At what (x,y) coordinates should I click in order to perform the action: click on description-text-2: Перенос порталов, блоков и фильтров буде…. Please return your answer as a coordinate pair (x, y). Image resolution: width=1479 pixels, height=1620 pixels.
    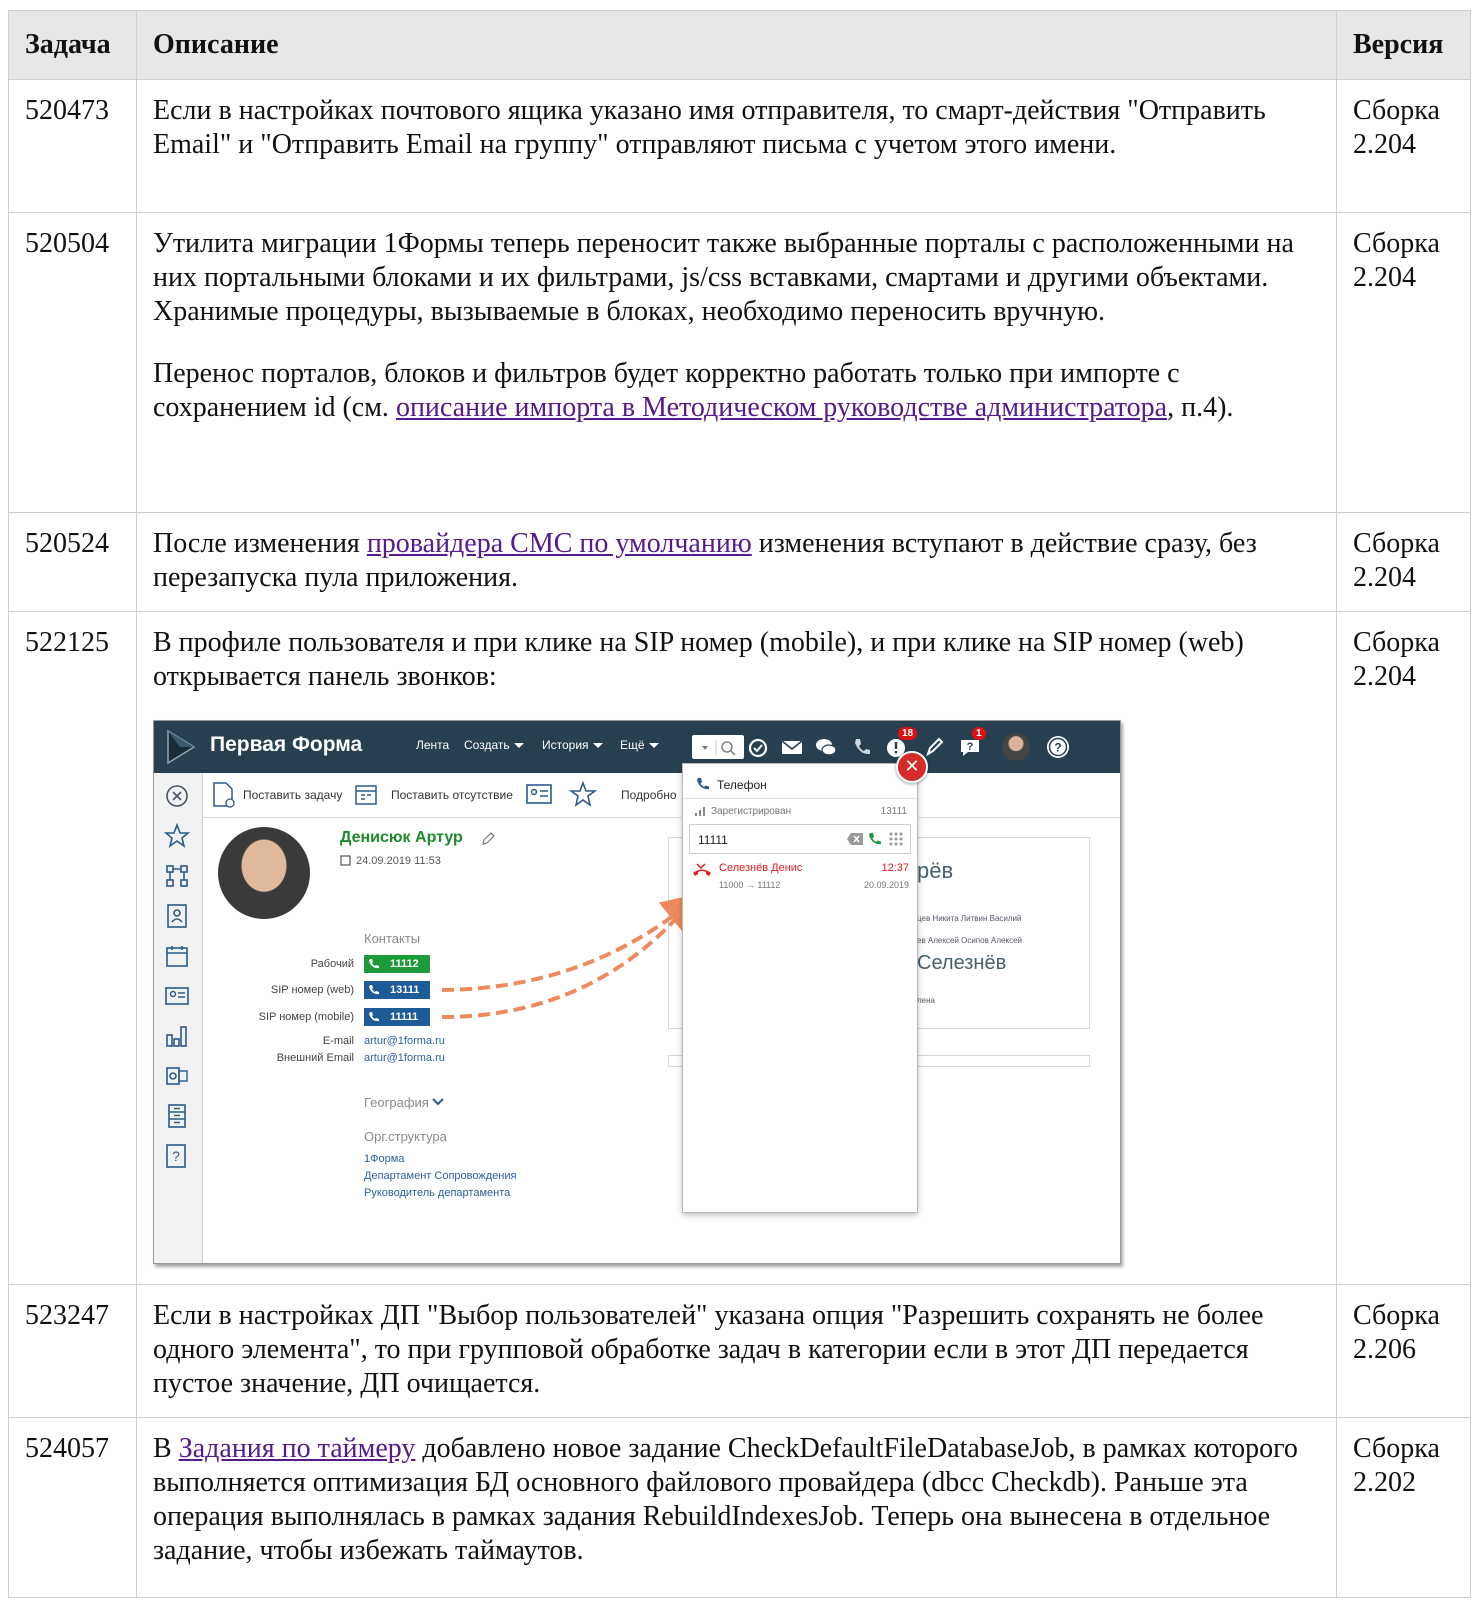
    Looking at the image, I should click on (736, 391).